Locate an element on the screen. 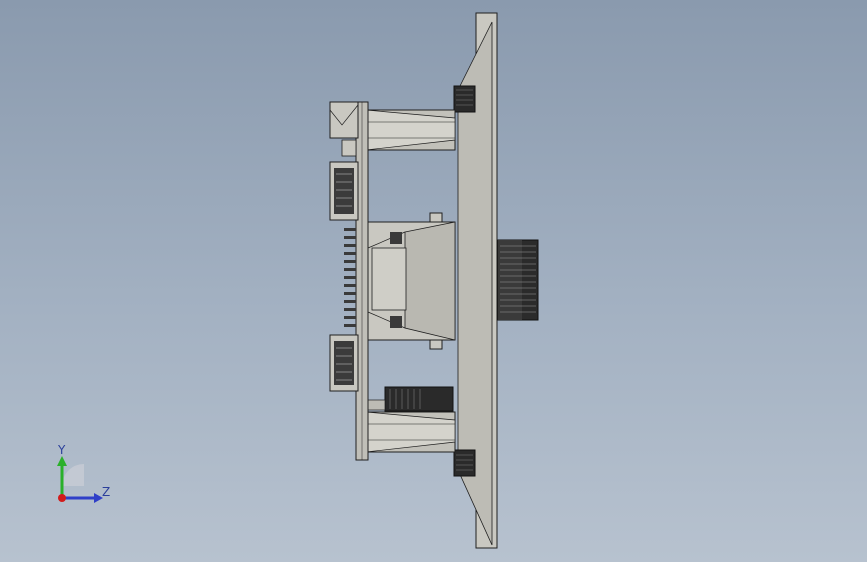 The width and height of the screenshot is (867, 562). pcb-board is located at coordinates (362, 281).